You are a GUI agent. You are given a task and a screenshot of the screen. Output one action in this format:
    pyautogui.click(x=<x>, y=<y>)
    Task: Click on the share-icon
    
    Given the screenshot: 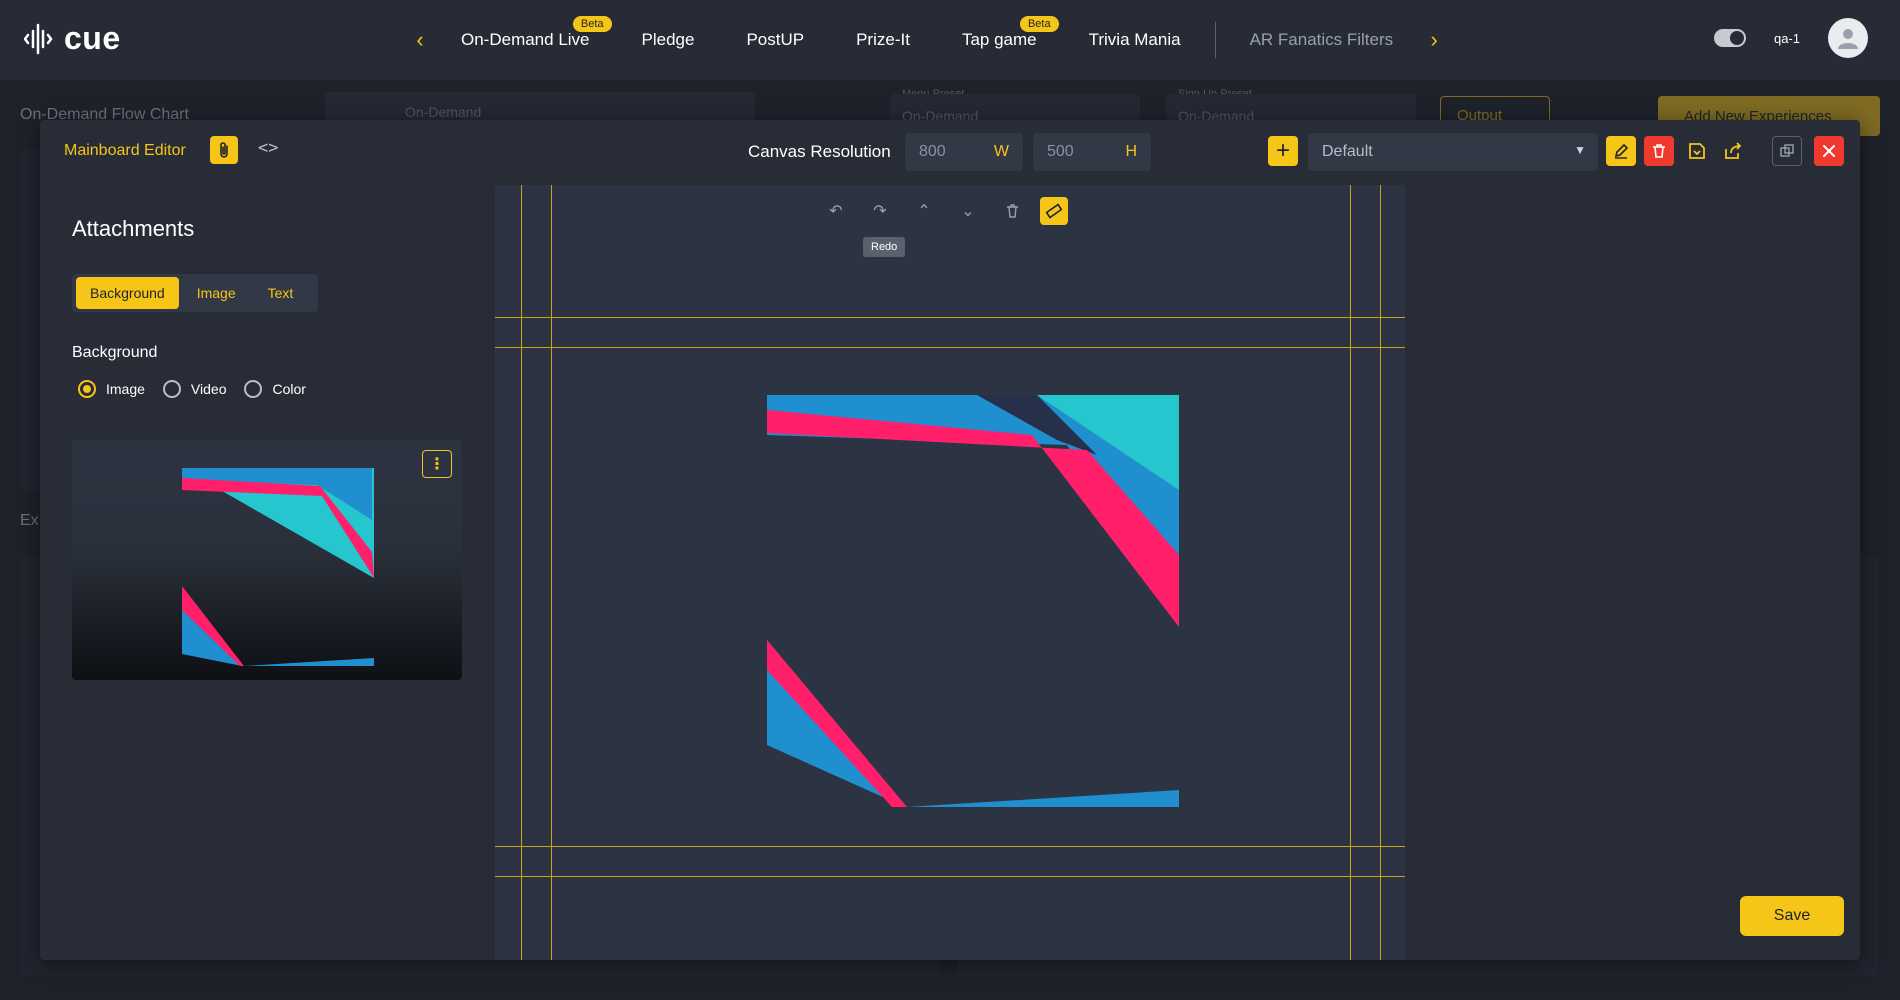 What is the action you would take?
    pyautogui.click(x=1733, y=150)
    